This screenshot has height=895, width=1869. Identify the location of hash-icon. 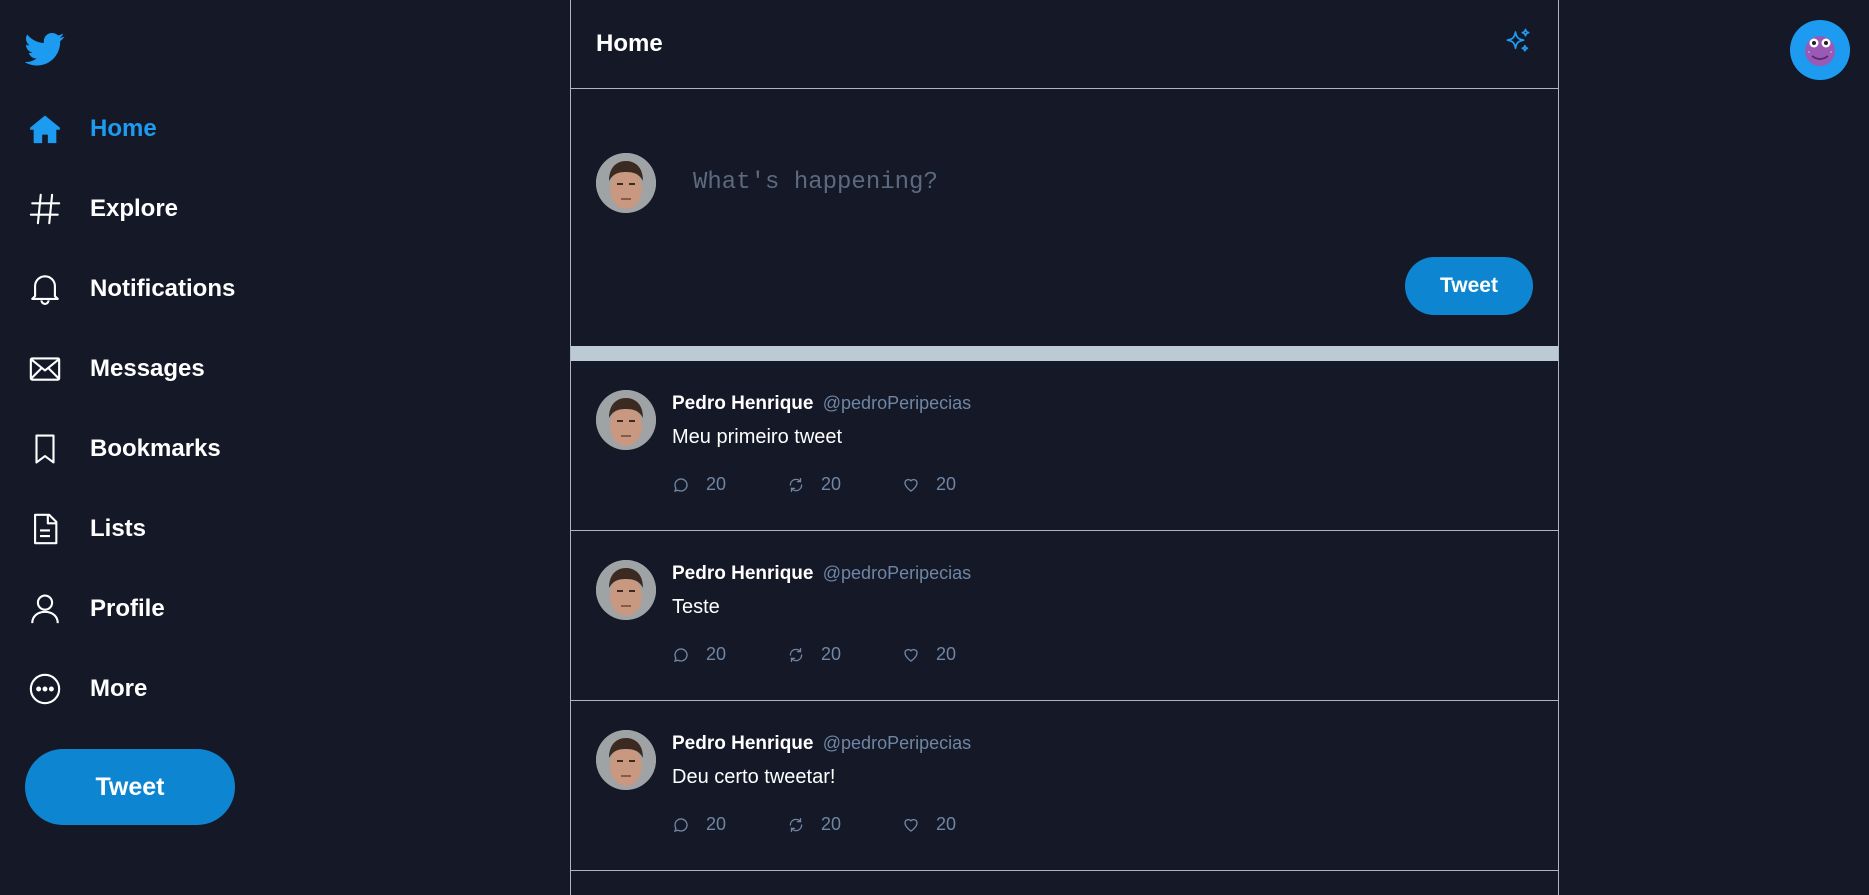
(45, 209).